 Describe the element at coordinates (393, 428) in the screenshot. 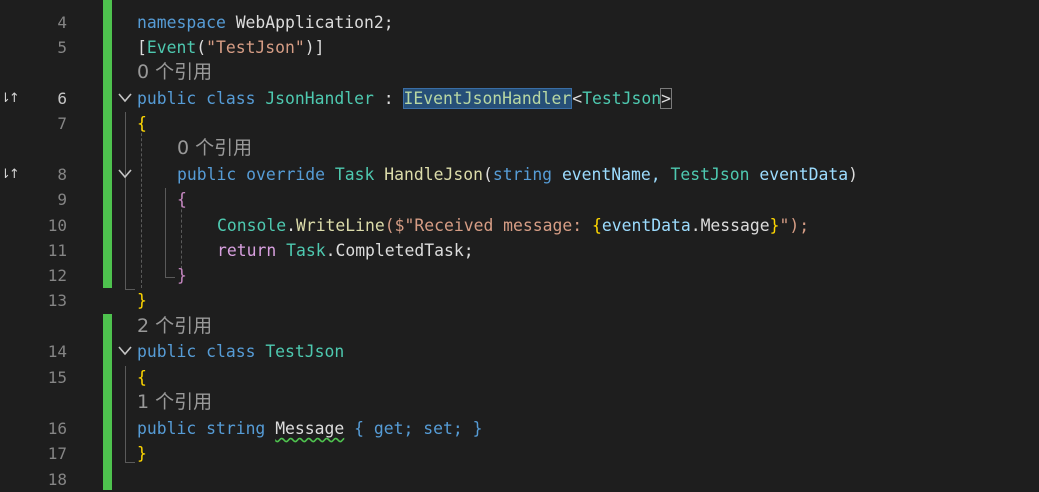

I see `keyword: get;` at that location.